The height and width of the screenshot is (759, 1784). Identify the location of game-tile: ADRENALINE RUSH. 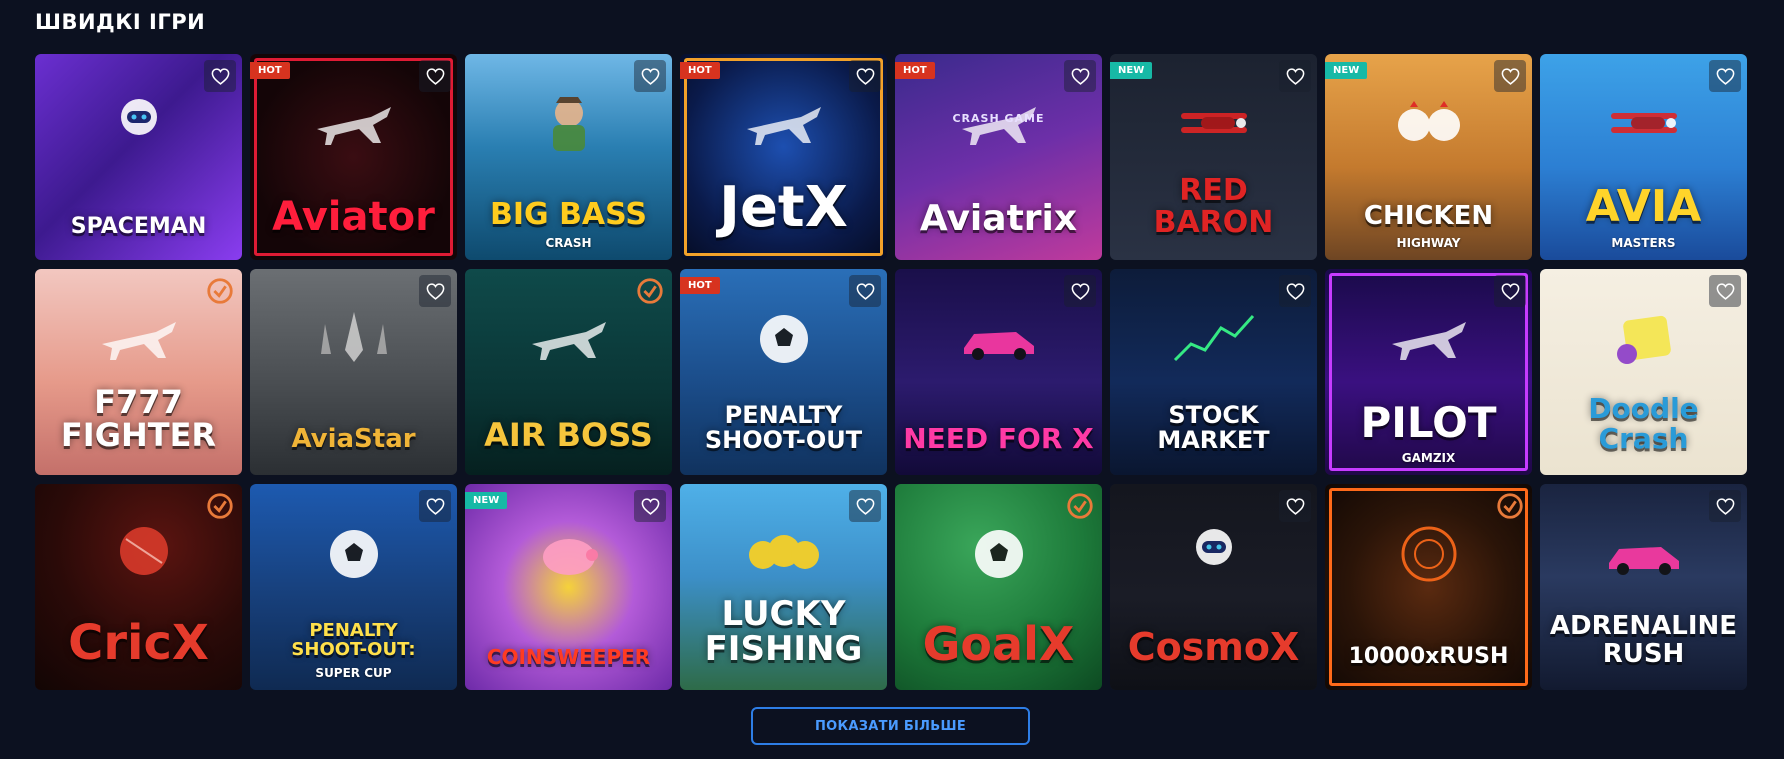
(1643, 587).